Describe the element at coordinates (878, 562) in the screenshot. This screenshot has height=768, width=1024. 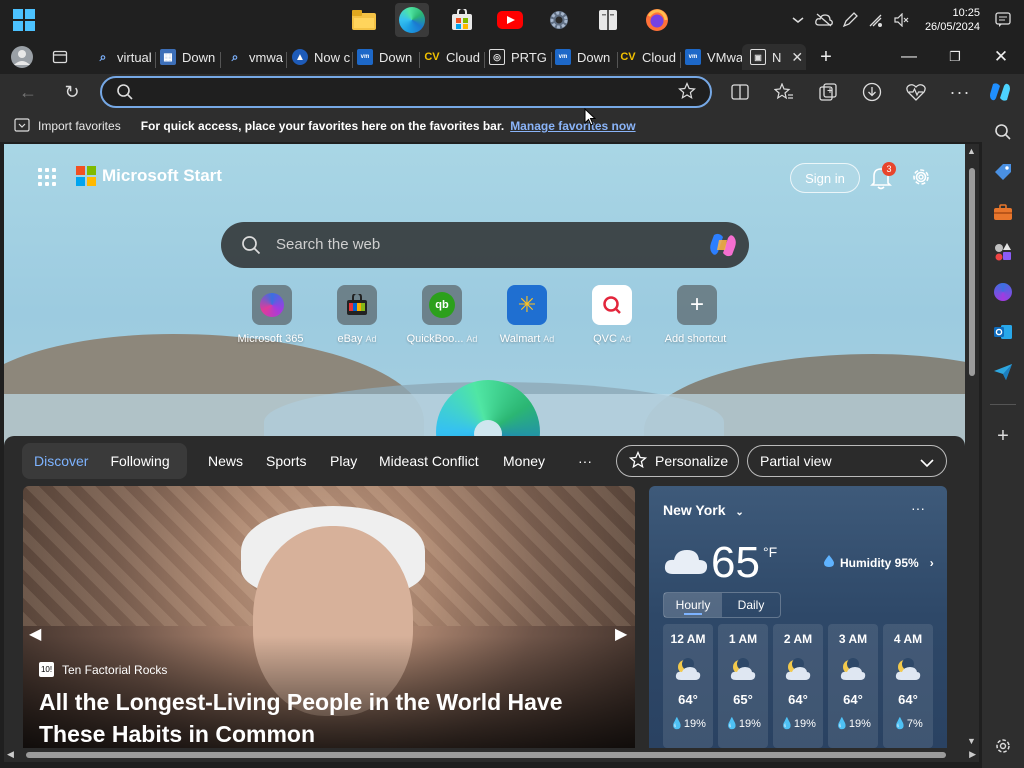
I see `humidity-button: Humidity 95% ›` at that location.